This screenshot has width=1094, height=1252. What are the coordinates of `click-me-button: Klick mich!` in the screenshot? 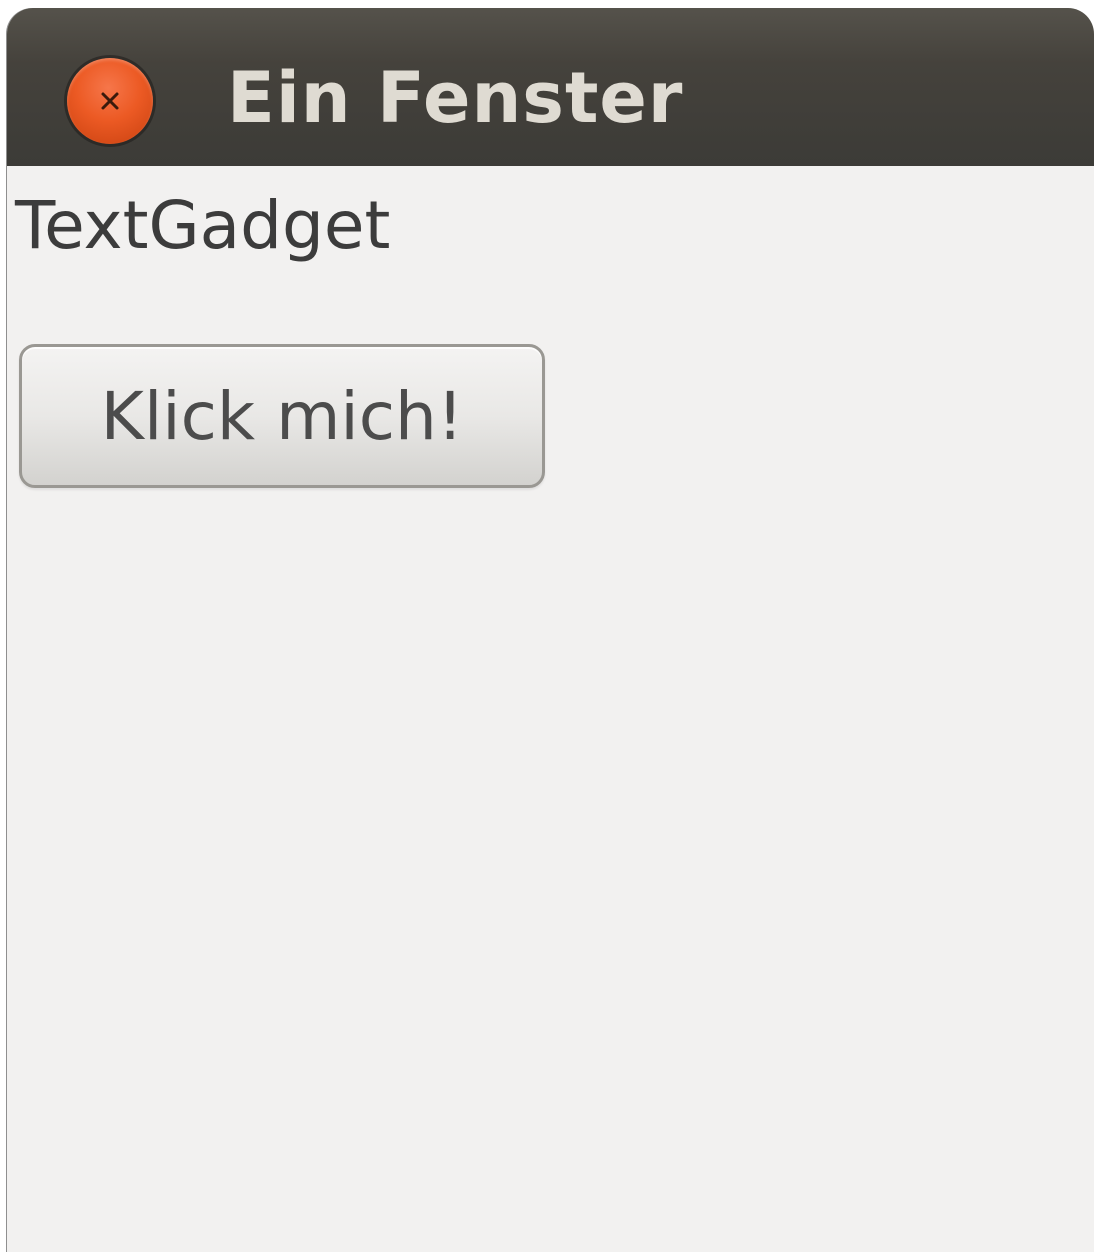 It's located at (282, 416).